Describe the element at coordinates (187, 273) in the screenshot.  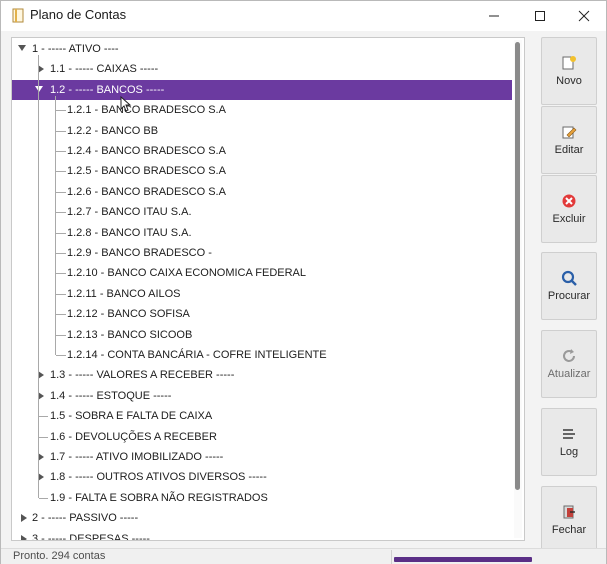
I see `tree-row-label: 1.2.10 - BANCO CAIXA ECONOMICA FEDERAL` at that location.